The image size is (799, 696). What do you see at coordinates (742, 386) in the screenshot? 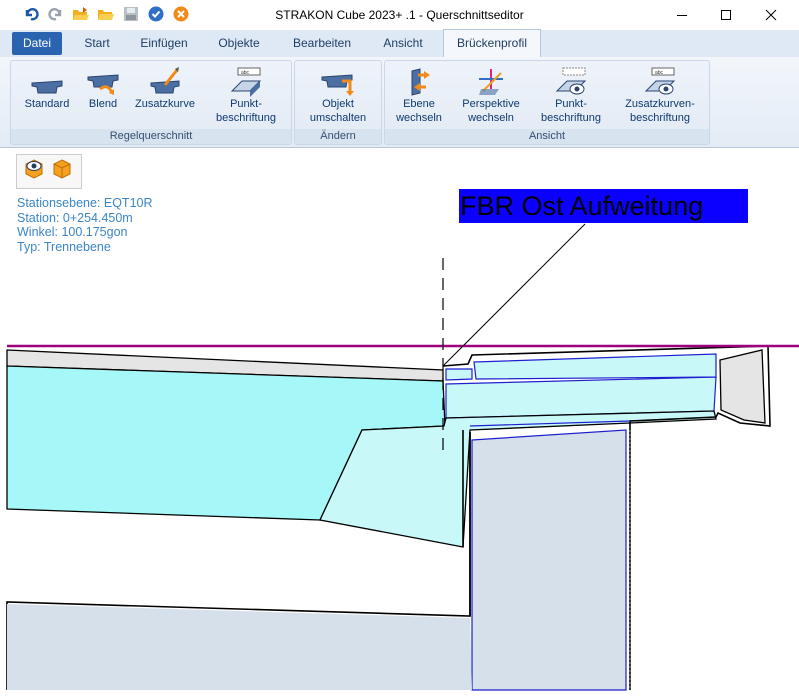
I see `parapet-block` at bounding box center [742, 386].